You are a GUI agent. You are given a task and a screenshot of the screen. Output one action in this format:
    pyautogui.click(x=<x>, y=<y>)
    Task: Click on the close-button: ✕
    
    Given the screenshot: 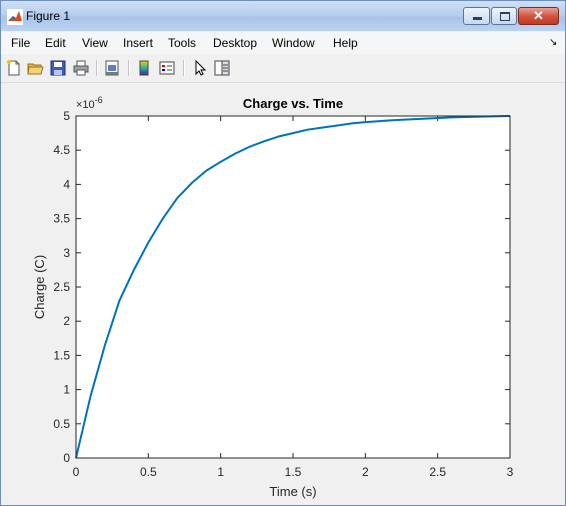 What is the action you would take?
    pyautogui.click(x=538, y=16)
    